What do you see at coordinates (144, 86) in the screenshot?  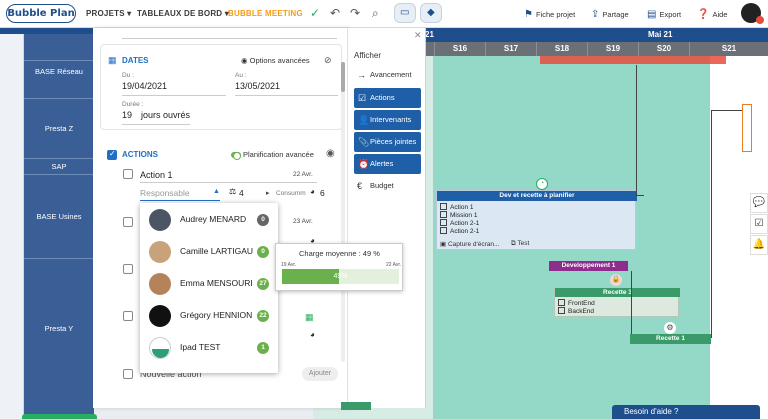 I see `start-date-field: 19/04/2021` at bounding box center [144, 86].